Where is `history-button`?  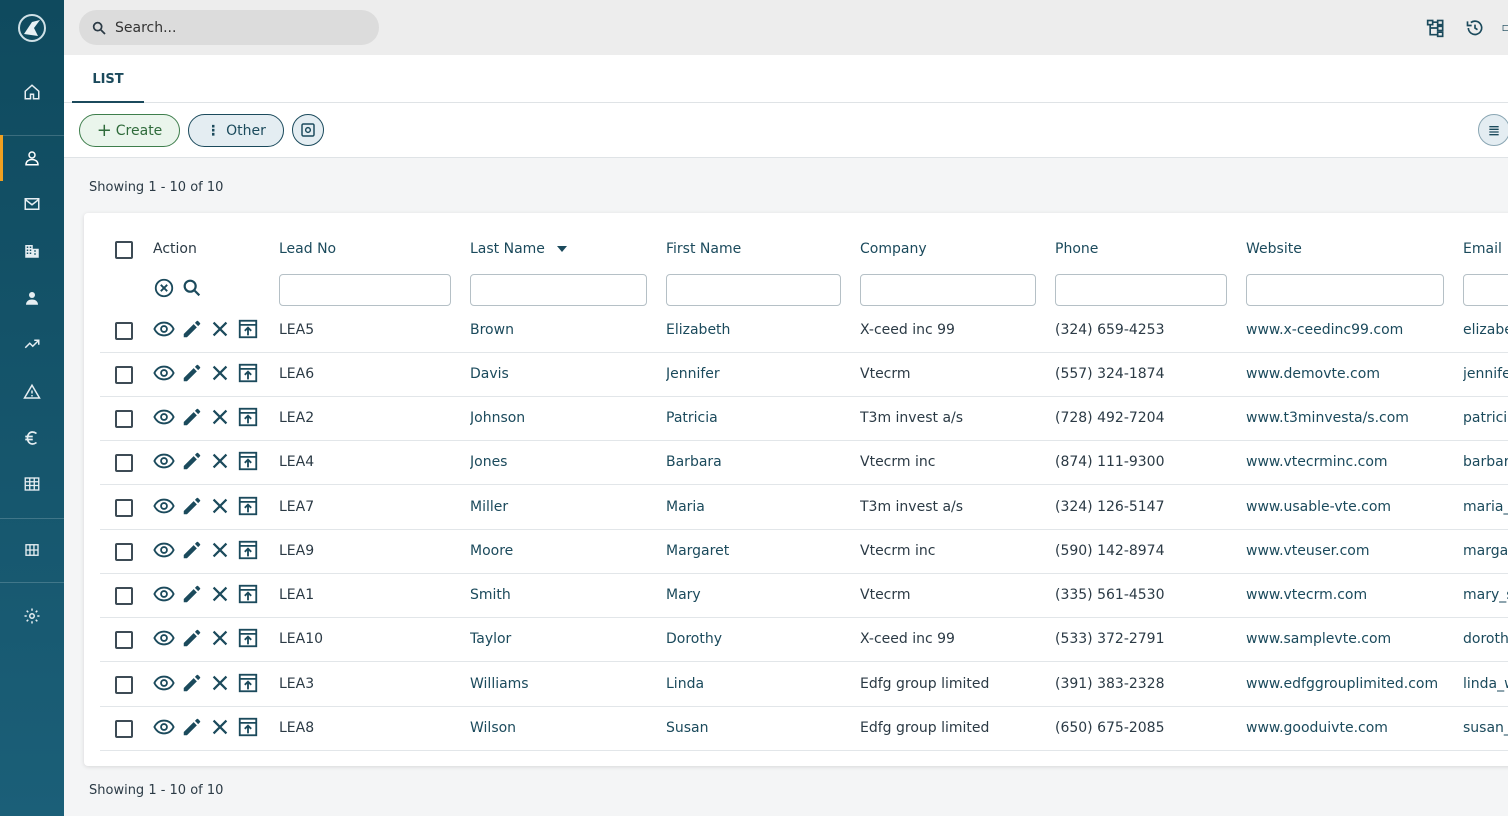
history-button is located at coordinates (1475, 28).